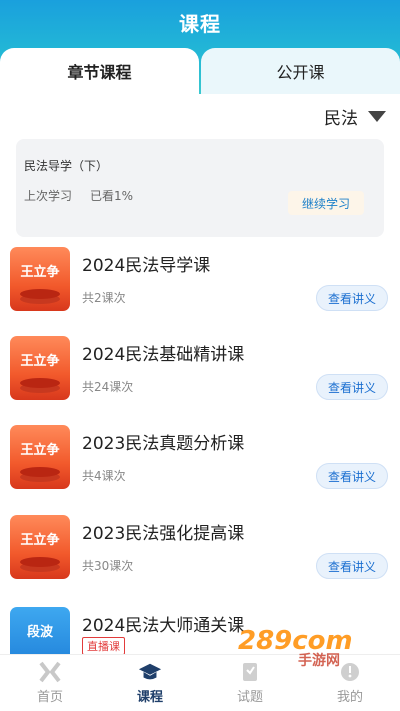 This screenshot has height=711, width=400. I want to click on continue-learning-button: 继续学习, so click(326, 203).